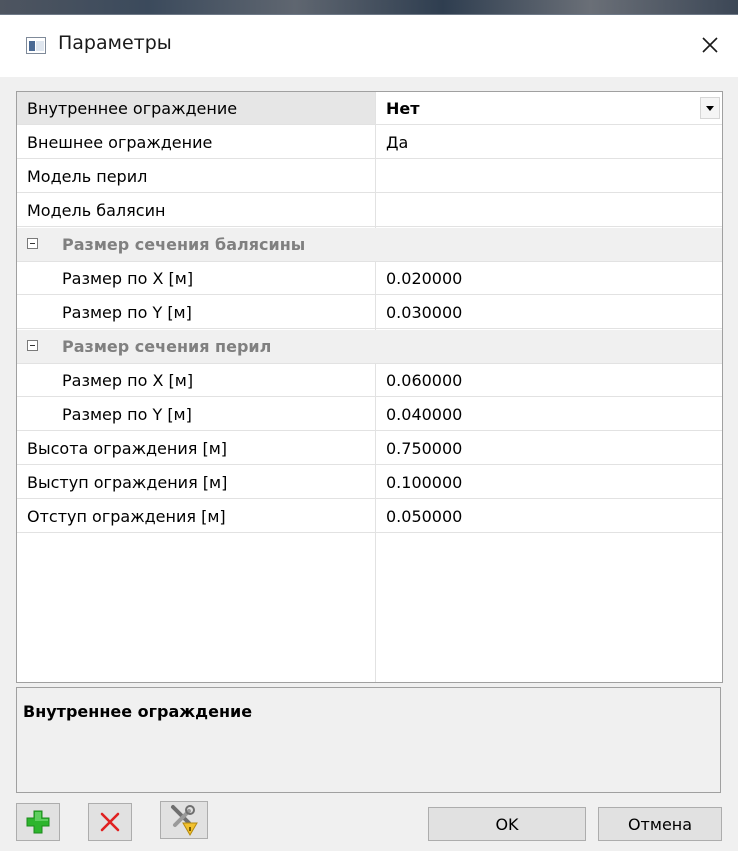 This screenshot has height=851, width=738. Describe the element at coordinates (368, 740) in the screenshot. I see `description-panel: Внутреннее ограждение` at that location.